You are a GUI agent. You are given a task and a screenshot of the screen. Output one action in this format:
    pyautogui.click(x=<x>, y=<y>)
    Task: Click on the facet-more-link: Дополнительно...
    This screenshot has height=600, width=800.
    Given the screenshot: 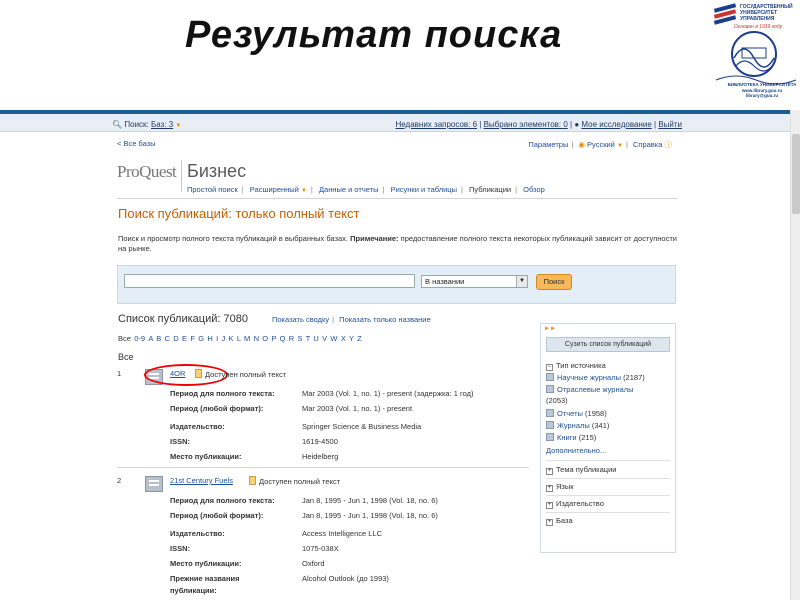 What is the action you would take?
    pyautogui.click(x=576, y=450)
    